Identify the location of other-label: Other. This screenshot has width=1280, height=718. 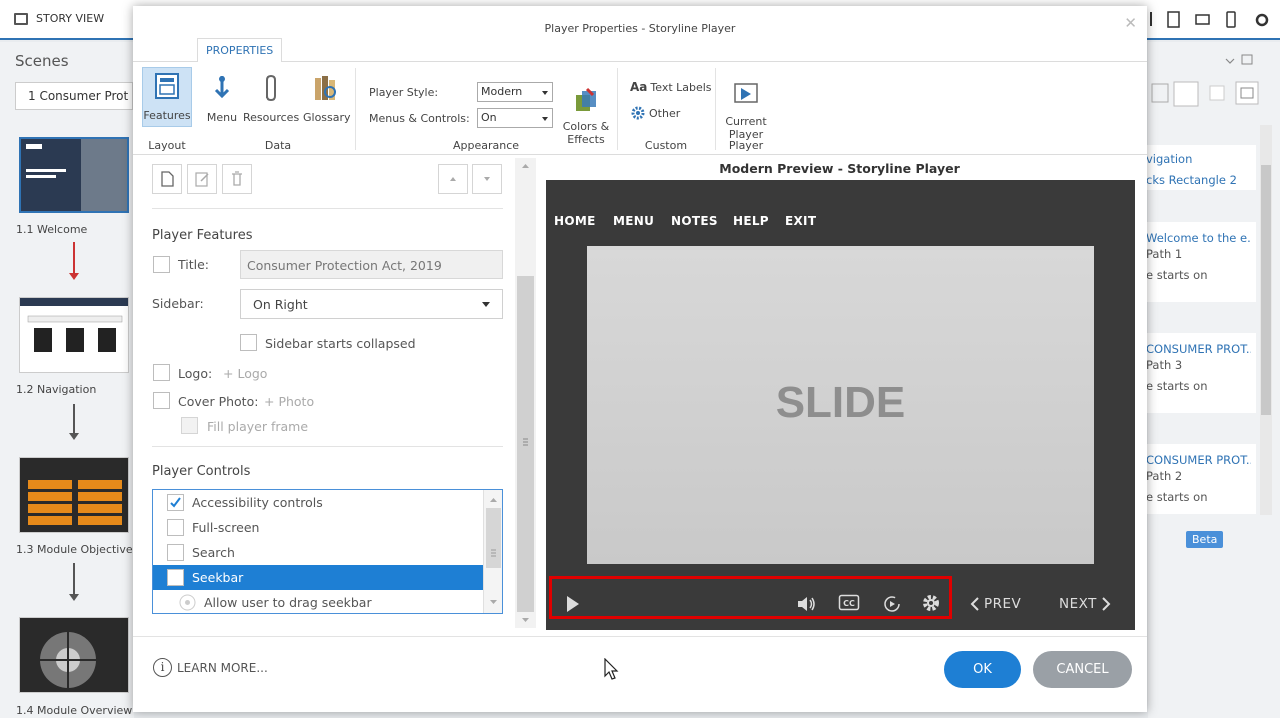
(665, 113).